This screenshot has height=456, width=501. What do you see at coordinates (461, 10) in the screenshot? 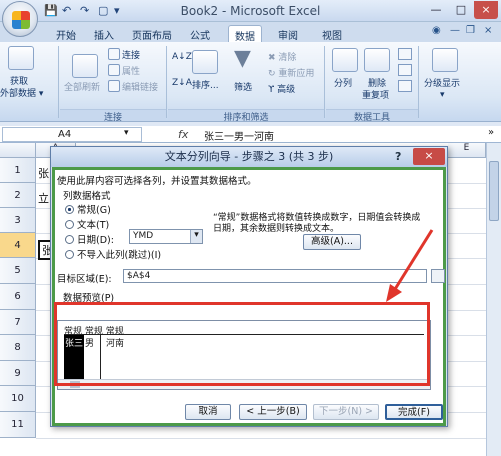
I see `maximize-button: □` at bounding box center [461, 10].